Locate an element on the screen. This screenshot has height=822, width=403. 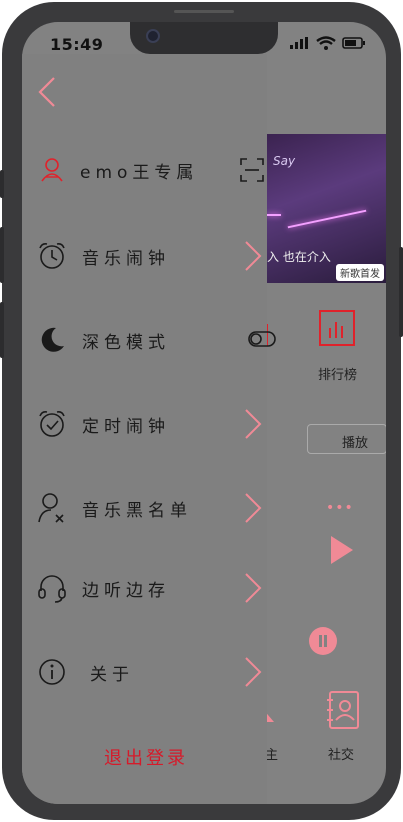
volume-down-button is located at coordinates (2, 330).